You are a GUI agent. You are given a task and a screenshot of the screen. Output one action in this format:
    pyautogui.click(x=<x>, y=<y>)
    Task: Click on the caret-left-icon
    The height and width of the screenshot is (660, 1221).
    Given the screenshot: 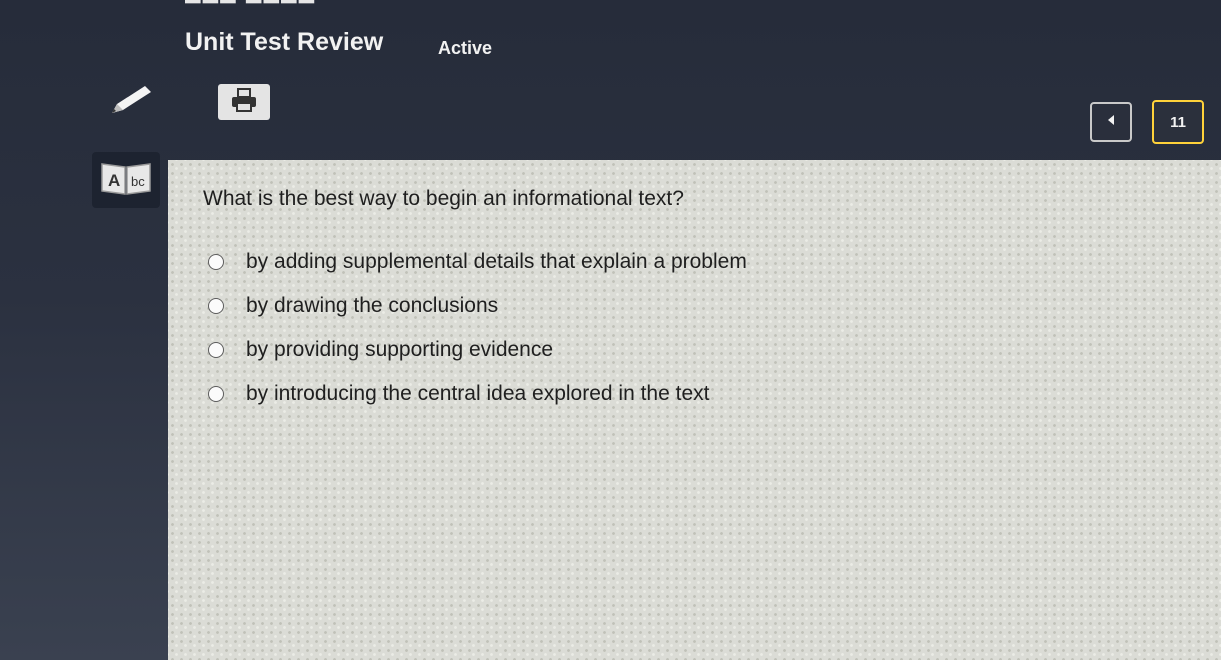 What is the action you would take?
    pyautogui.click(x=1111, y=122)
    